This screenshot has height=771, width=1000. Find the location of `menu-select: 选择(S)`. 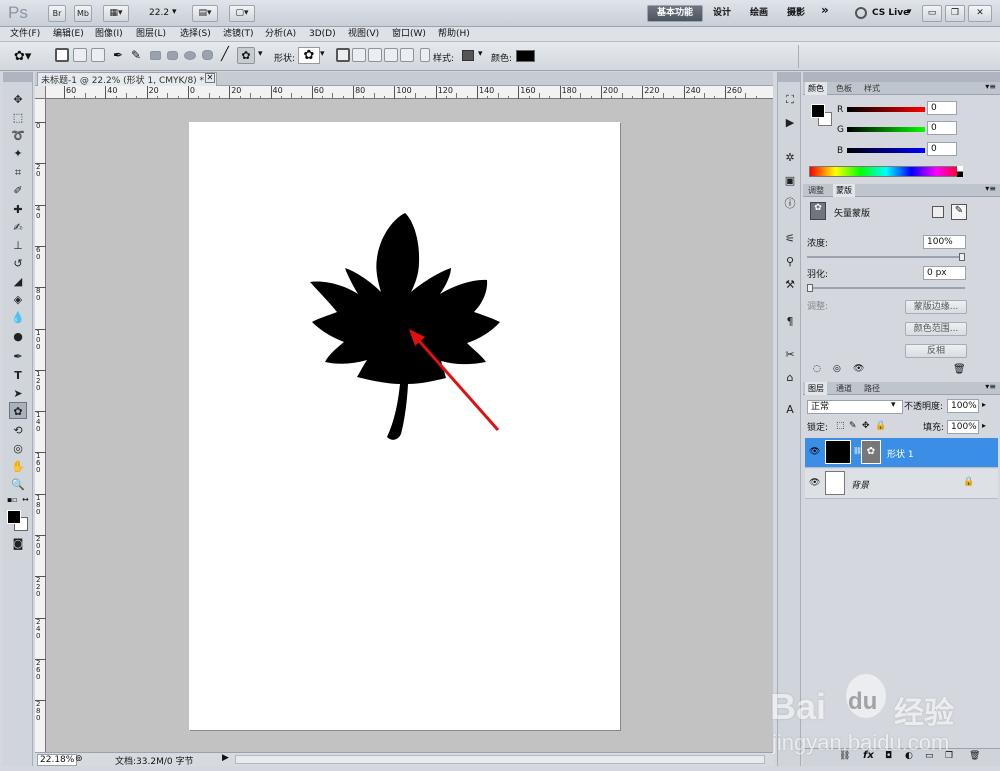

menu-select: 选择(S) is located at coordinates (195, 34).